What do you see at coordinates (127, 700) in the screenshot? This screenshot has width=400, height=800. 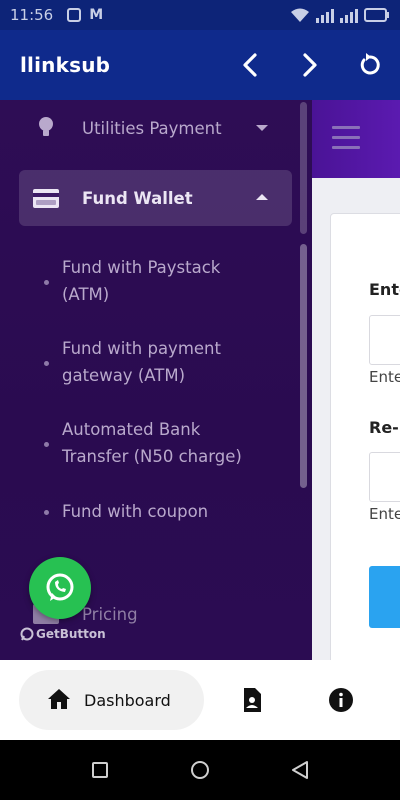 I see `nav-dashboard-label: Dashboard` at bounding box center [127, 700].